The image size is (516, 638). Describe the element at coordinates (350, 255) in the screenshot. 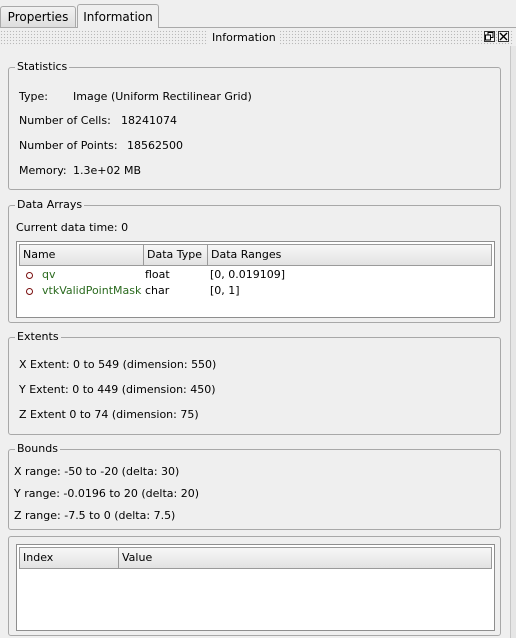

I see `column-header-data-ranges: Data Ranges` at that location.